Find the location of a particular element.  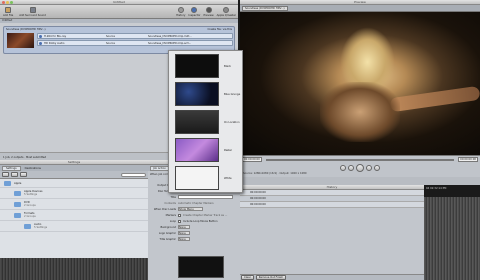

remove-finish-button: Remove Out Finish is located at coordinates (271, 277).